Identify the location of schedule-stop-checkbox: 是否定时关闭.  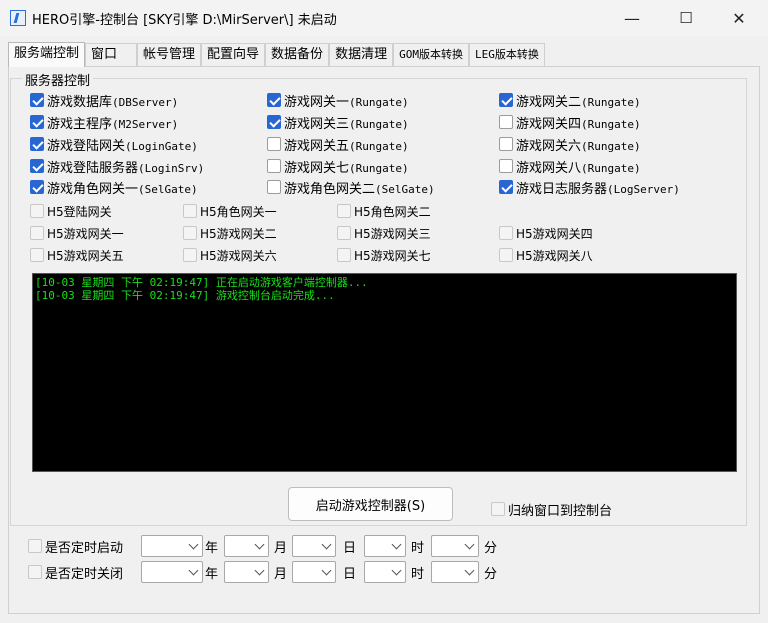
(75, 572).